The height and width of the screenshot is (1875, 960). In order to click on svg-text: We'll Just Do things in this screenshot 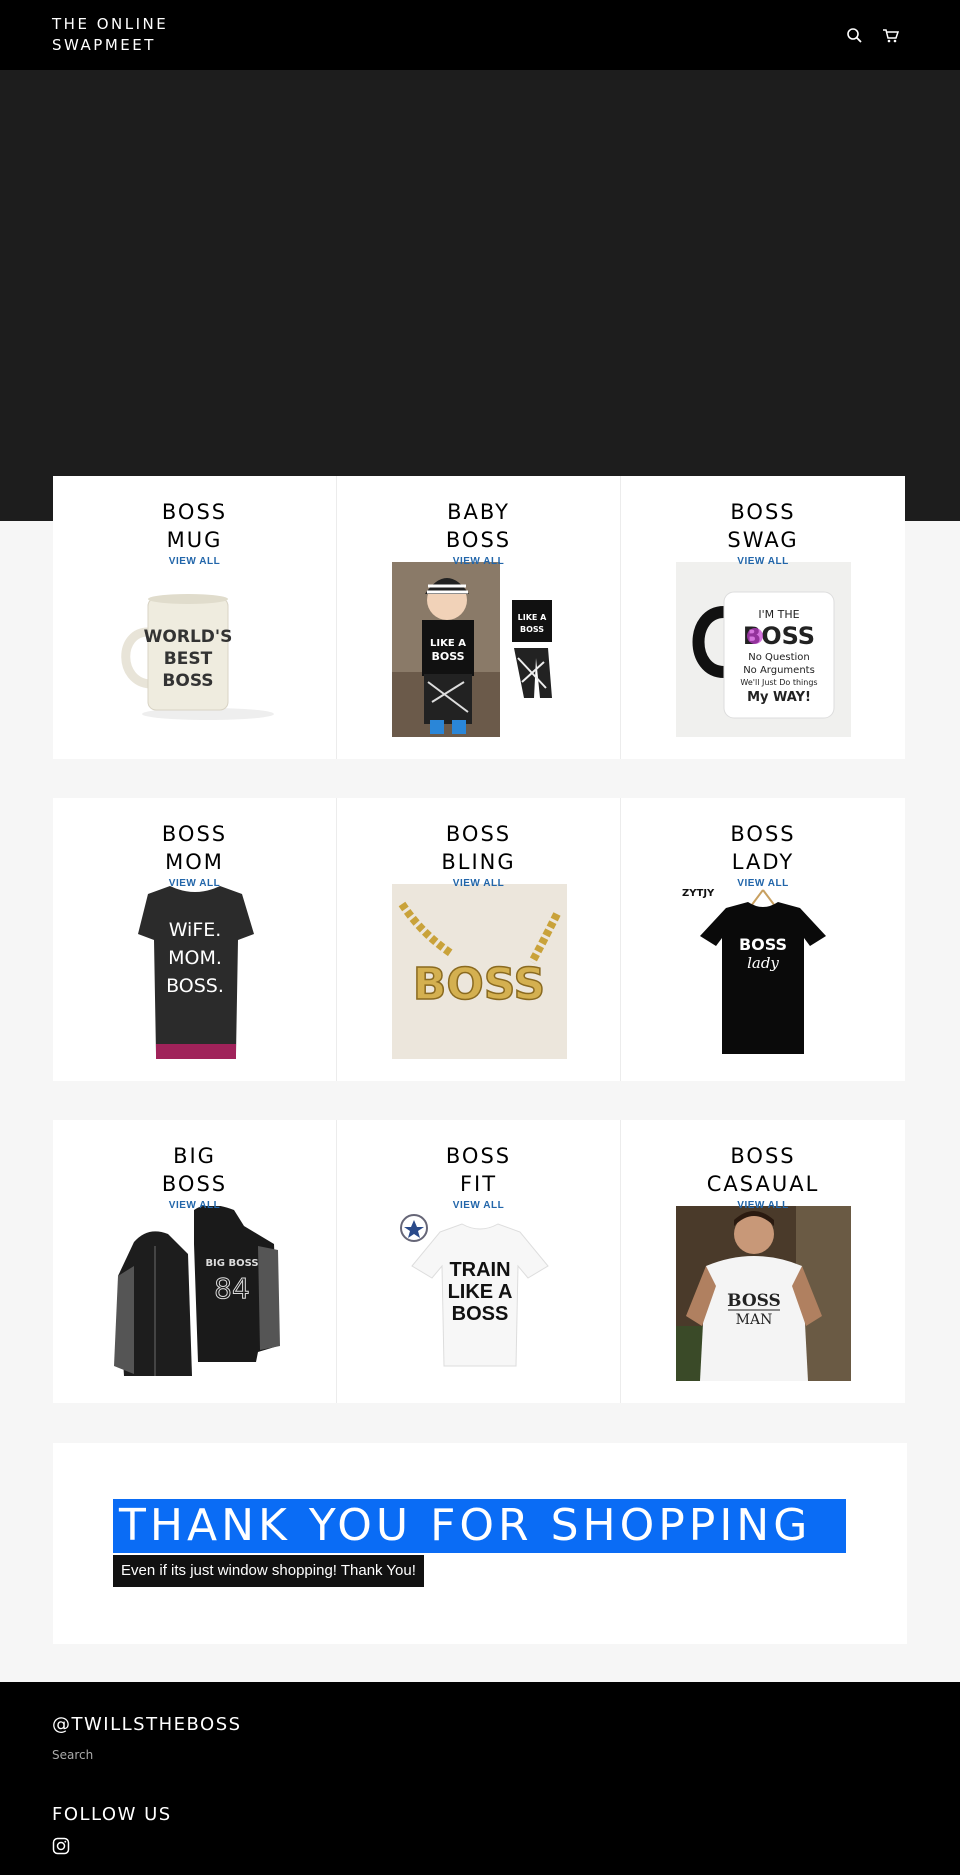, I will do `click(778, 682)`.